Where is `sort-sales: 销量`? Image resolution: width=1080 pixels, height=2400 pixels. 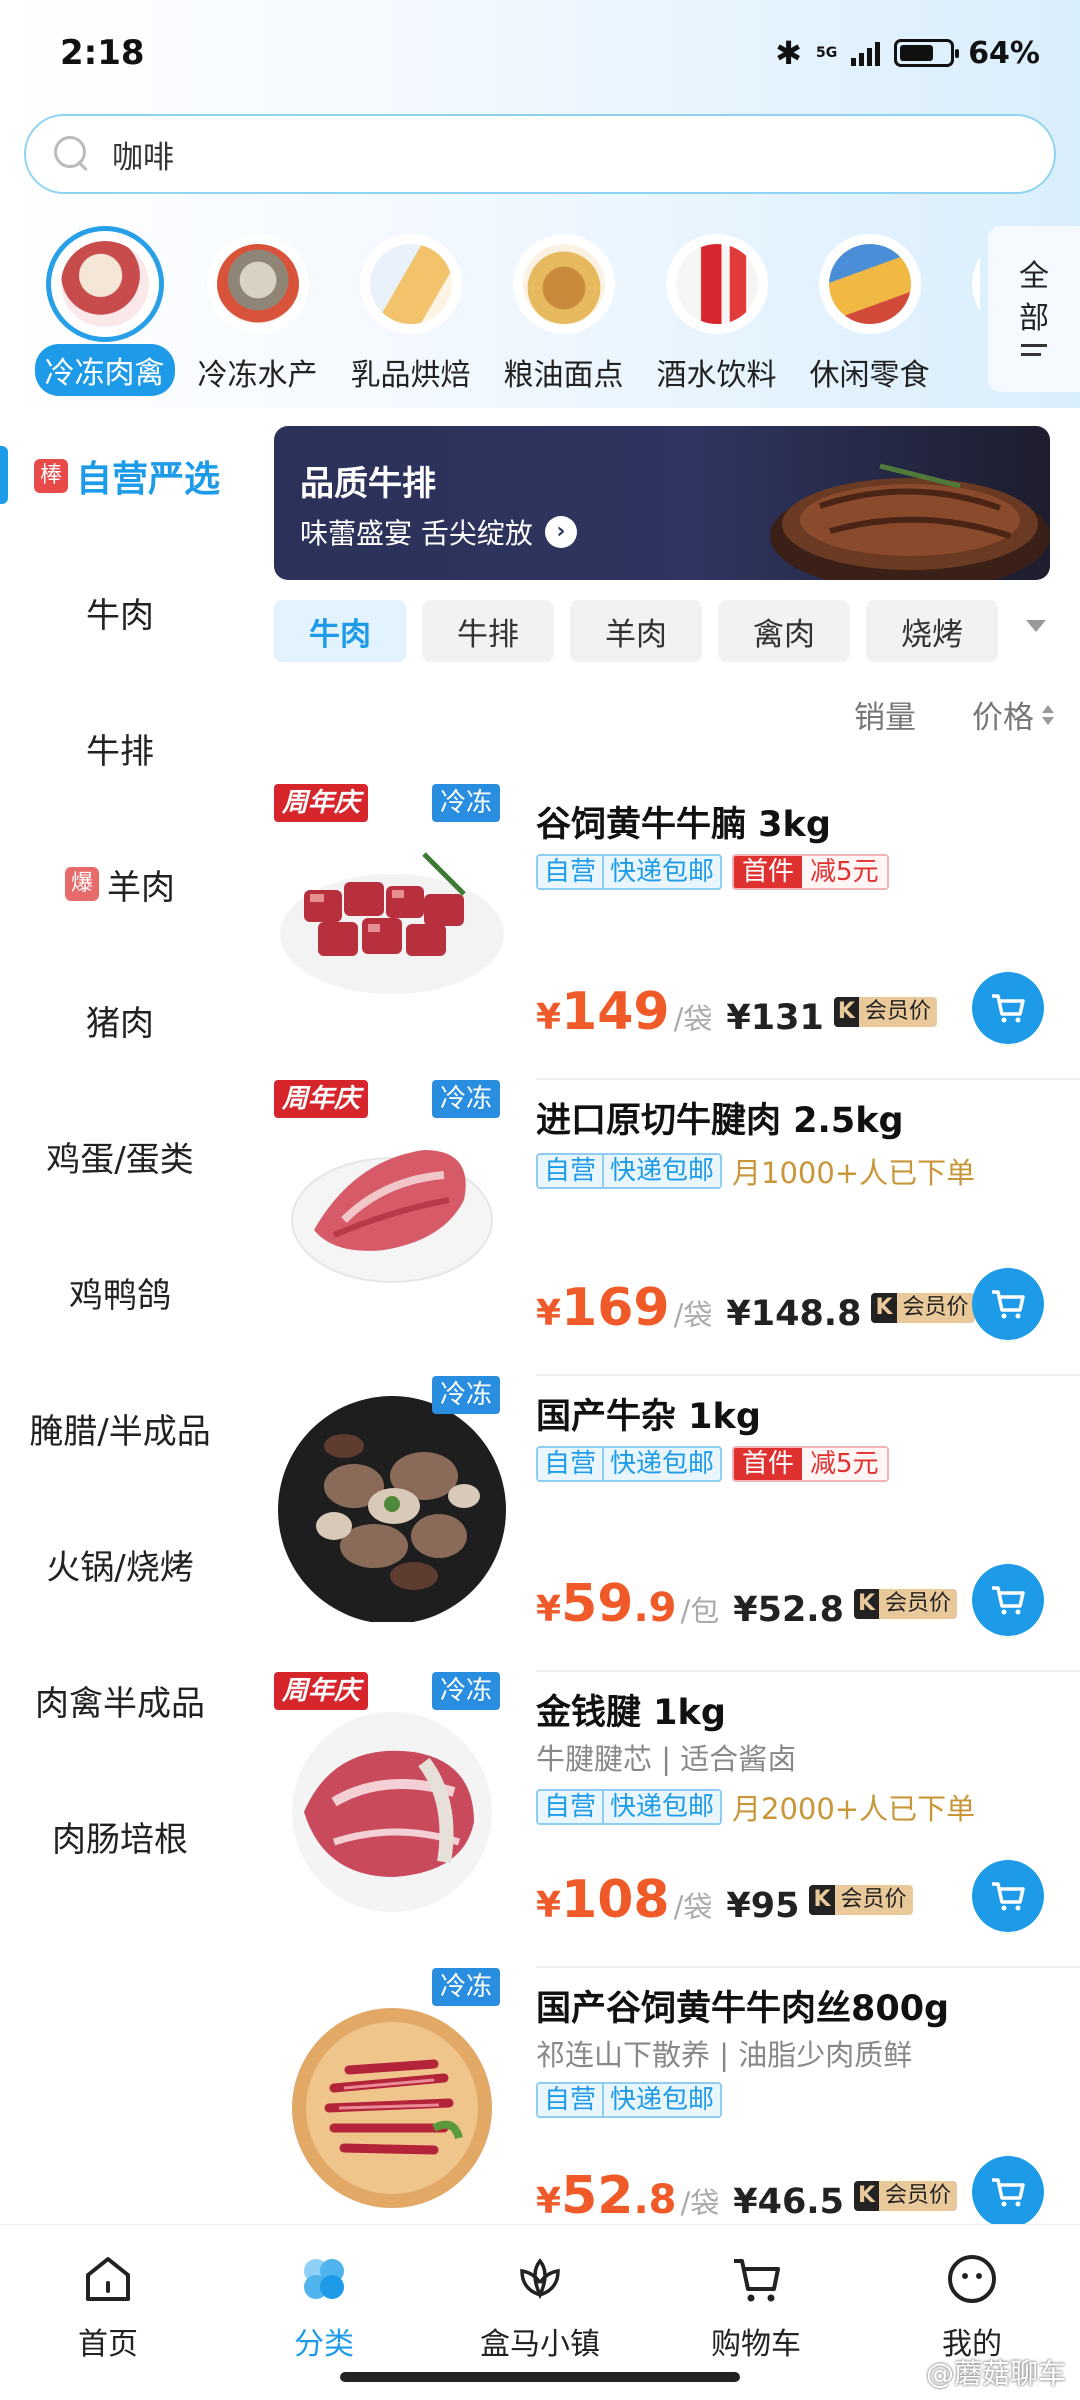 sort-sales: 销量 is located at coordinates (885, 714).